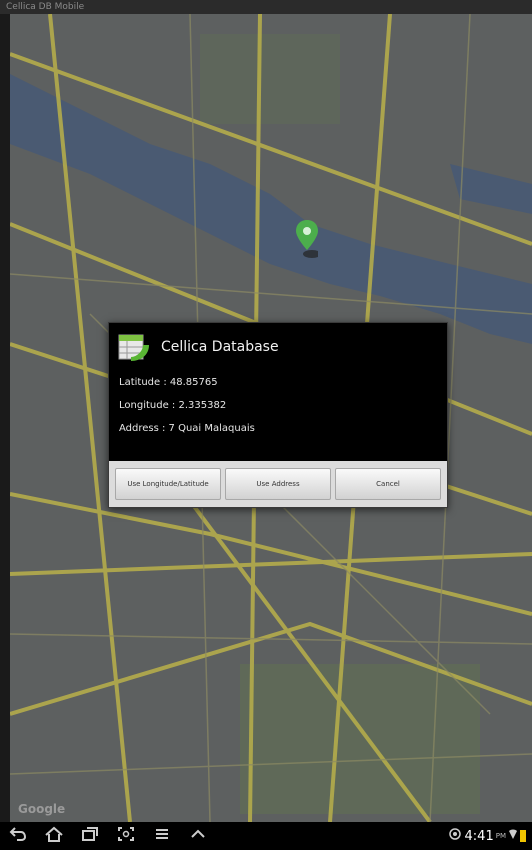  I want to click on status-area: 4:41 PM, so click(490, 836).